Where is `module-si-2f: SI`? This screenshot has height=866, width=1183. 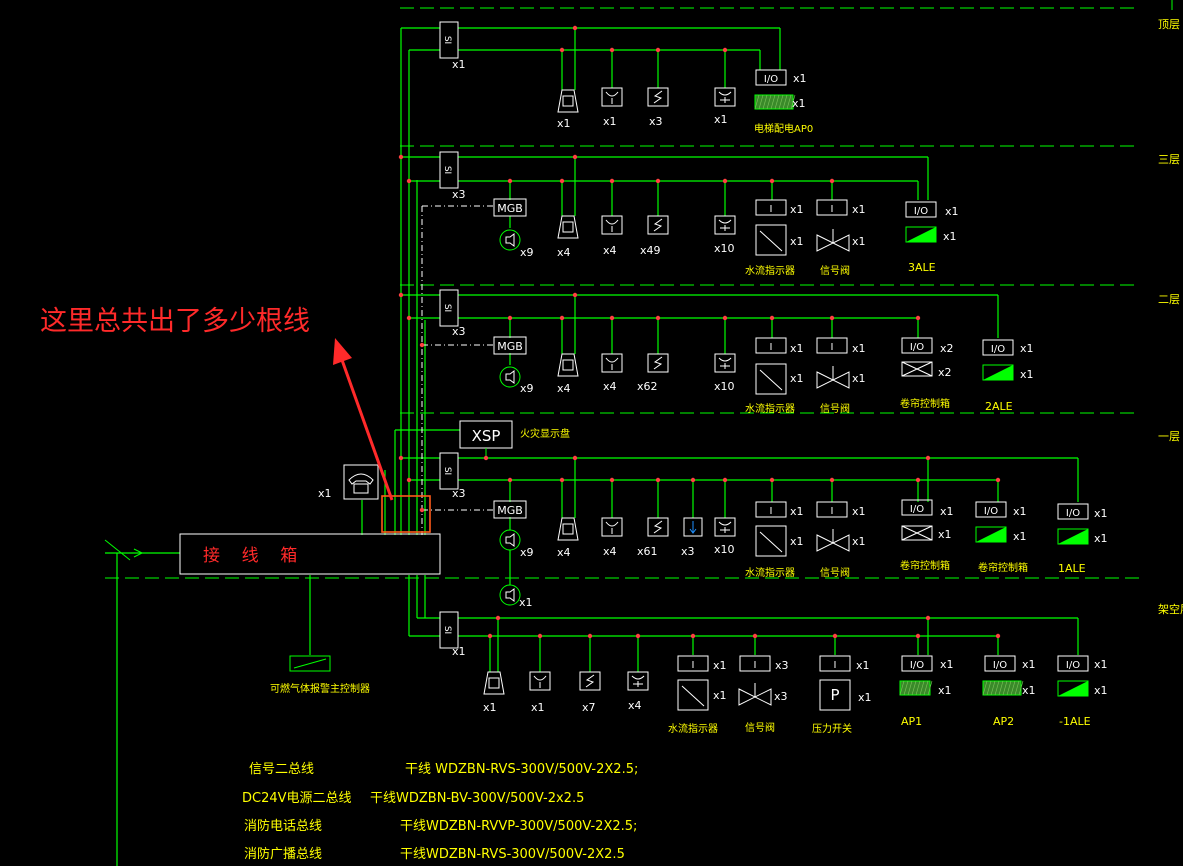 module-si-2f: SI is located at coordinates (449, 308).